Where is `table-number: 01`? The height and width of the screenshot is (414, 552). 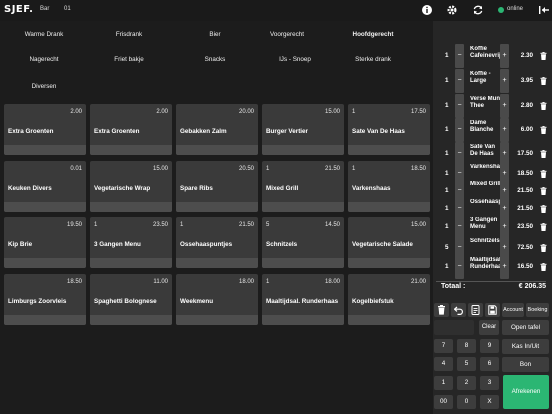 table-number: 01 is located at coordinates (67, 9).